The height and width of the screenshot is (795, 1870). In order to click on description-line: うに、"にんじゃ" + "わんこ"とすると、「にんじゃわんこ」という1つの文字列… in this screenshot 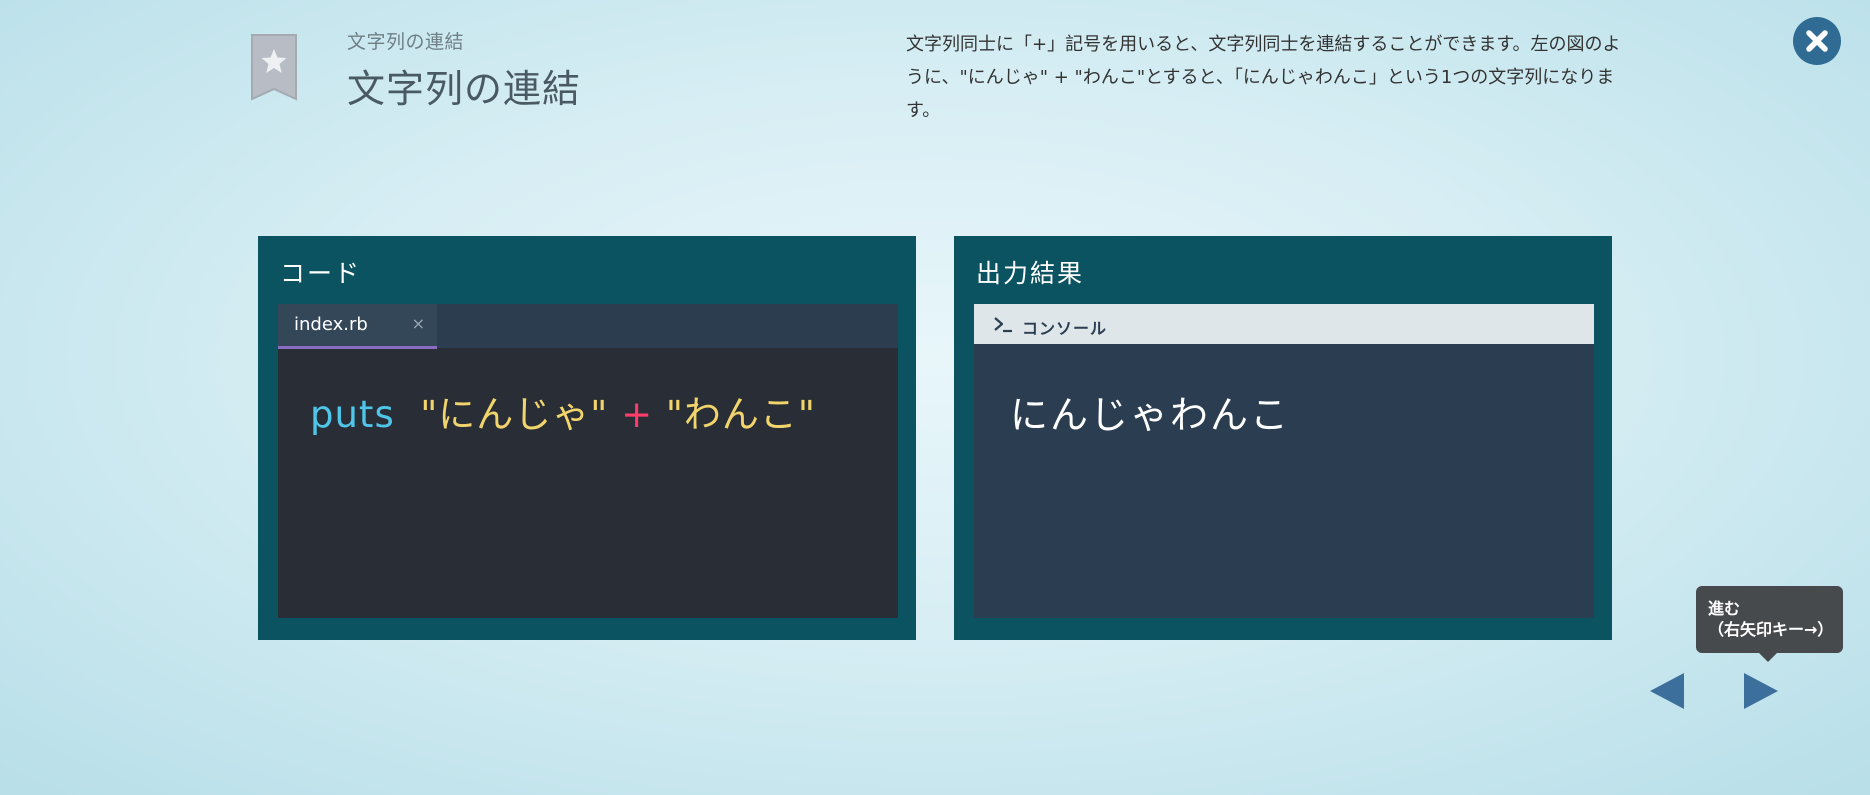, I will do `click(1260, 94)`.